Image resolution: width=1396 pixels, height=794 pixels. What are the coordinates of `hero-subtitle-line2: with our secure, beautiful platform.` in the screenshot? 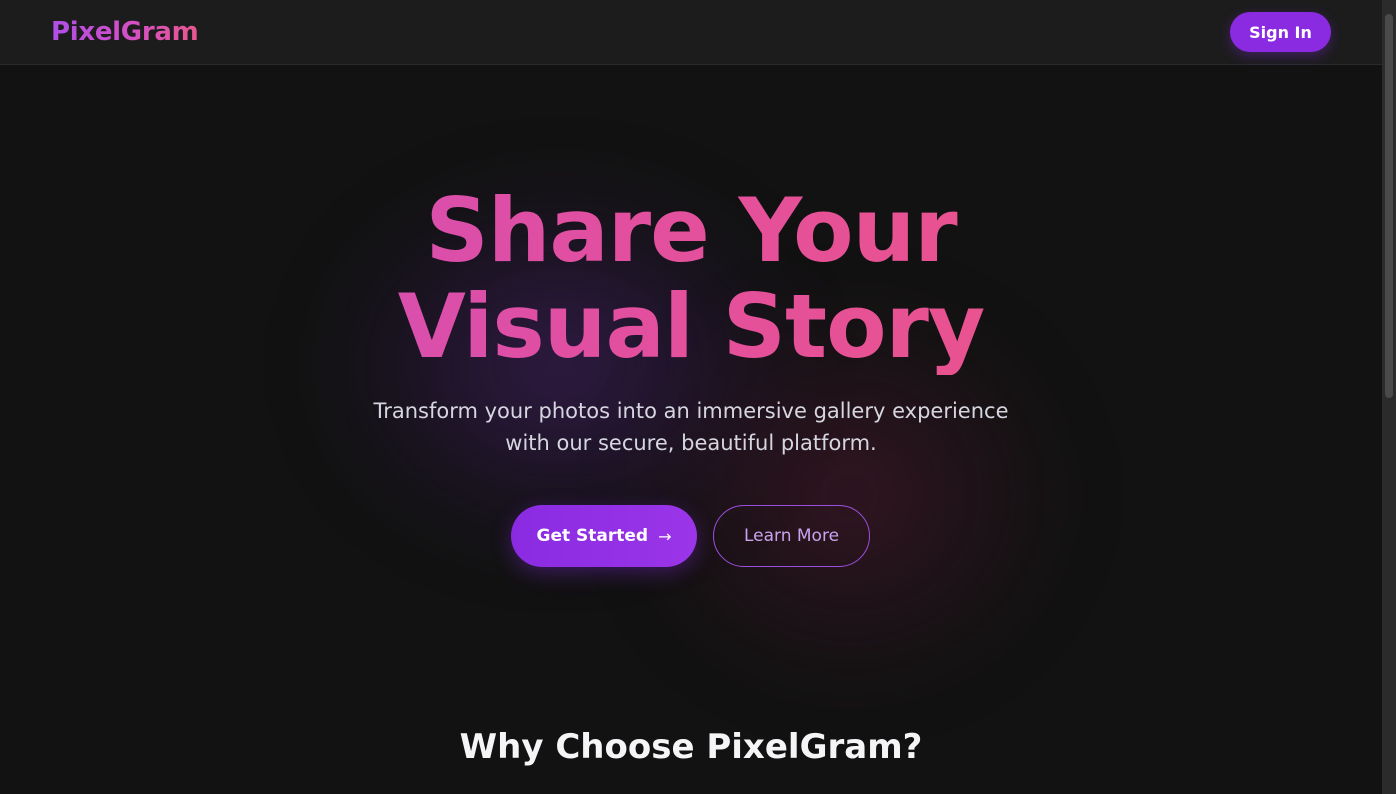 It's located at (691, 443).